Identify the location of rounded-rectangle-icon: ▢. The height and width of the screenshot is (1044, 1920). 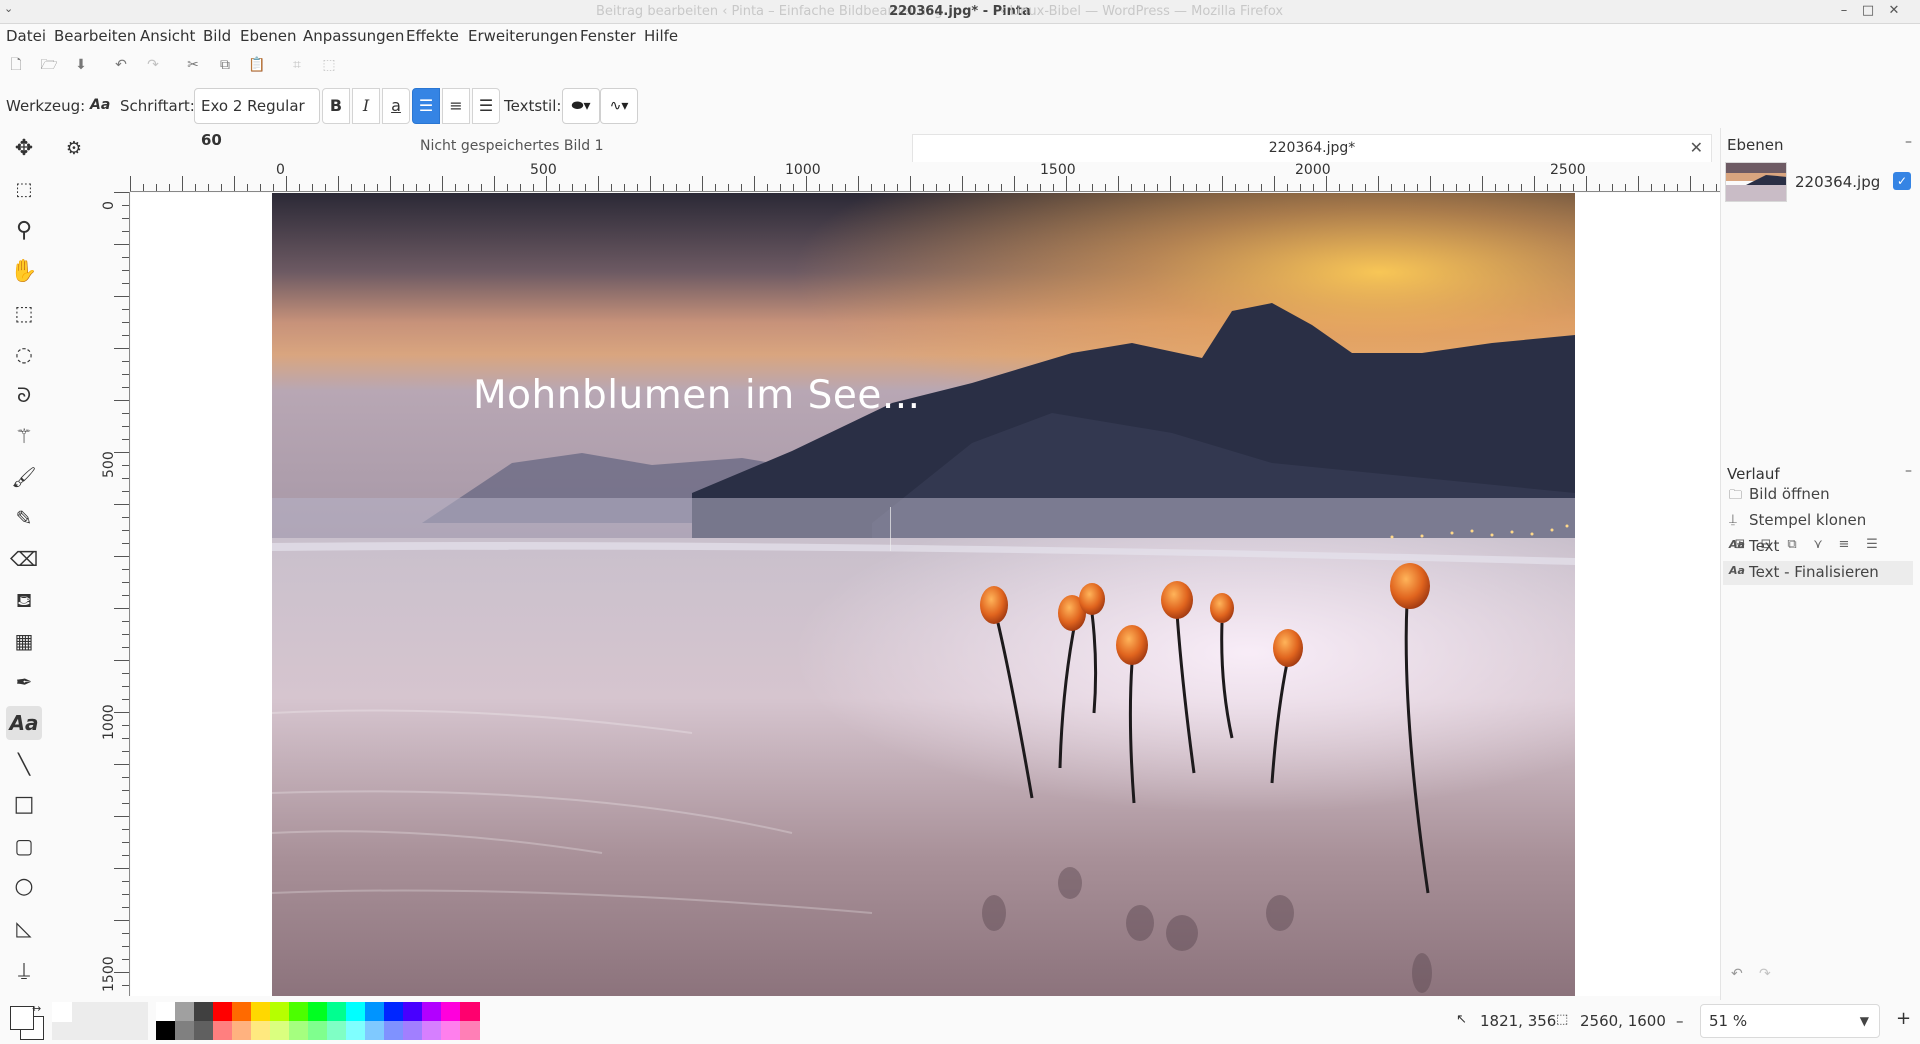
(24, 846).